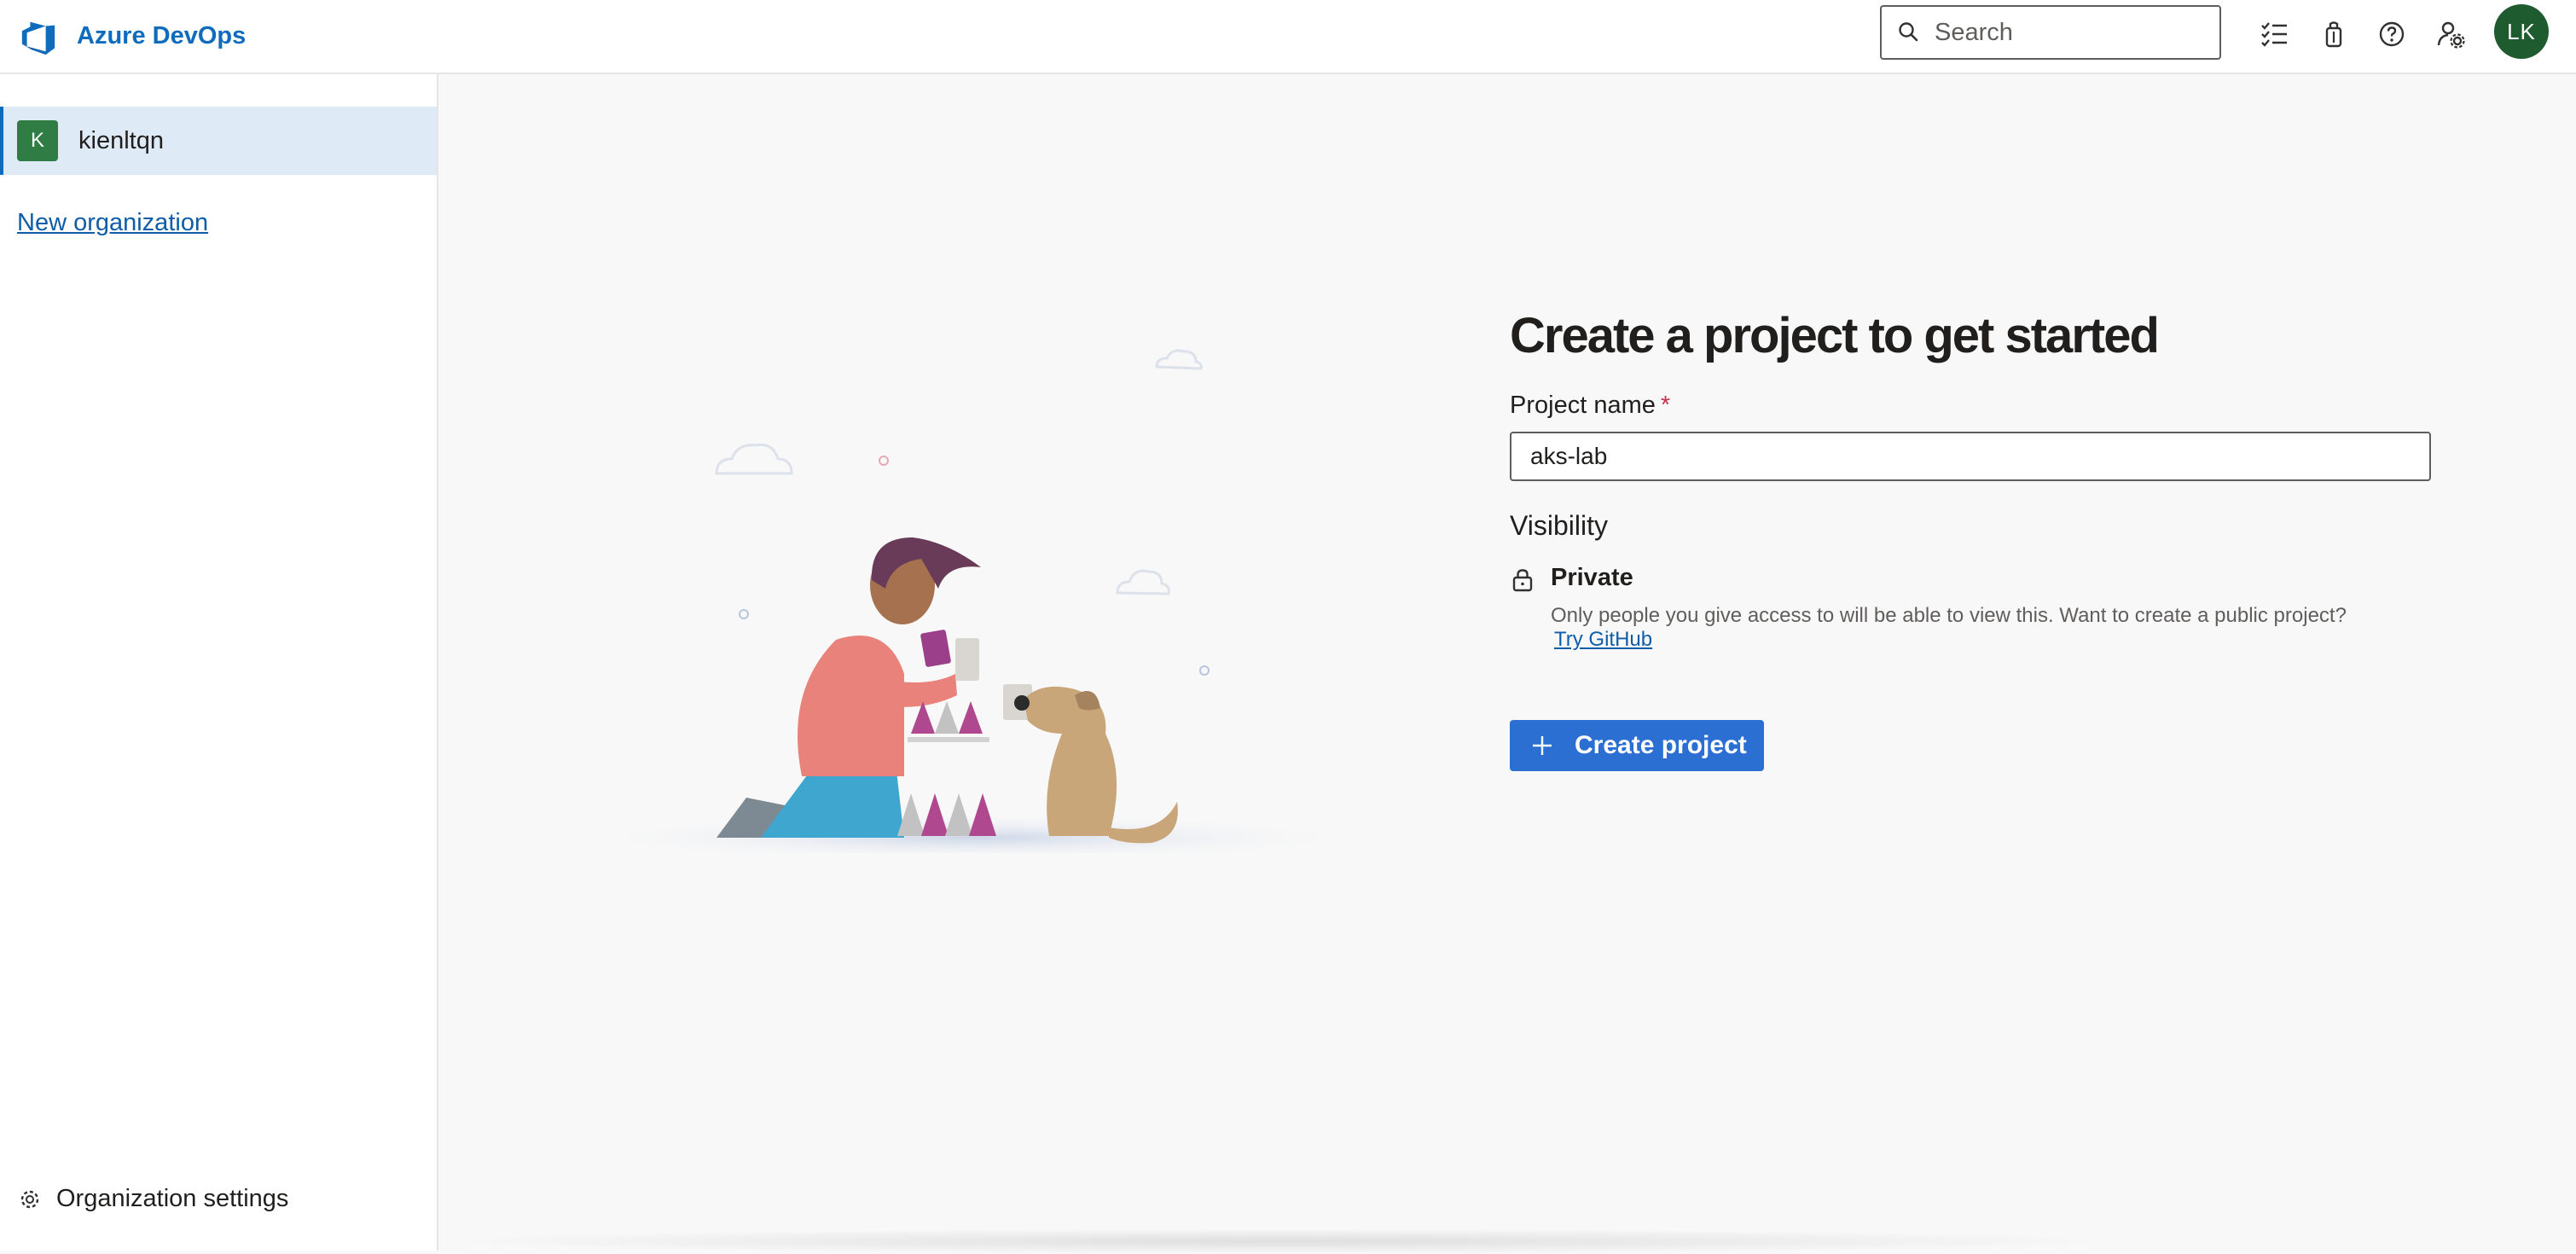  I want to click on search-box, so click(2050, 32).